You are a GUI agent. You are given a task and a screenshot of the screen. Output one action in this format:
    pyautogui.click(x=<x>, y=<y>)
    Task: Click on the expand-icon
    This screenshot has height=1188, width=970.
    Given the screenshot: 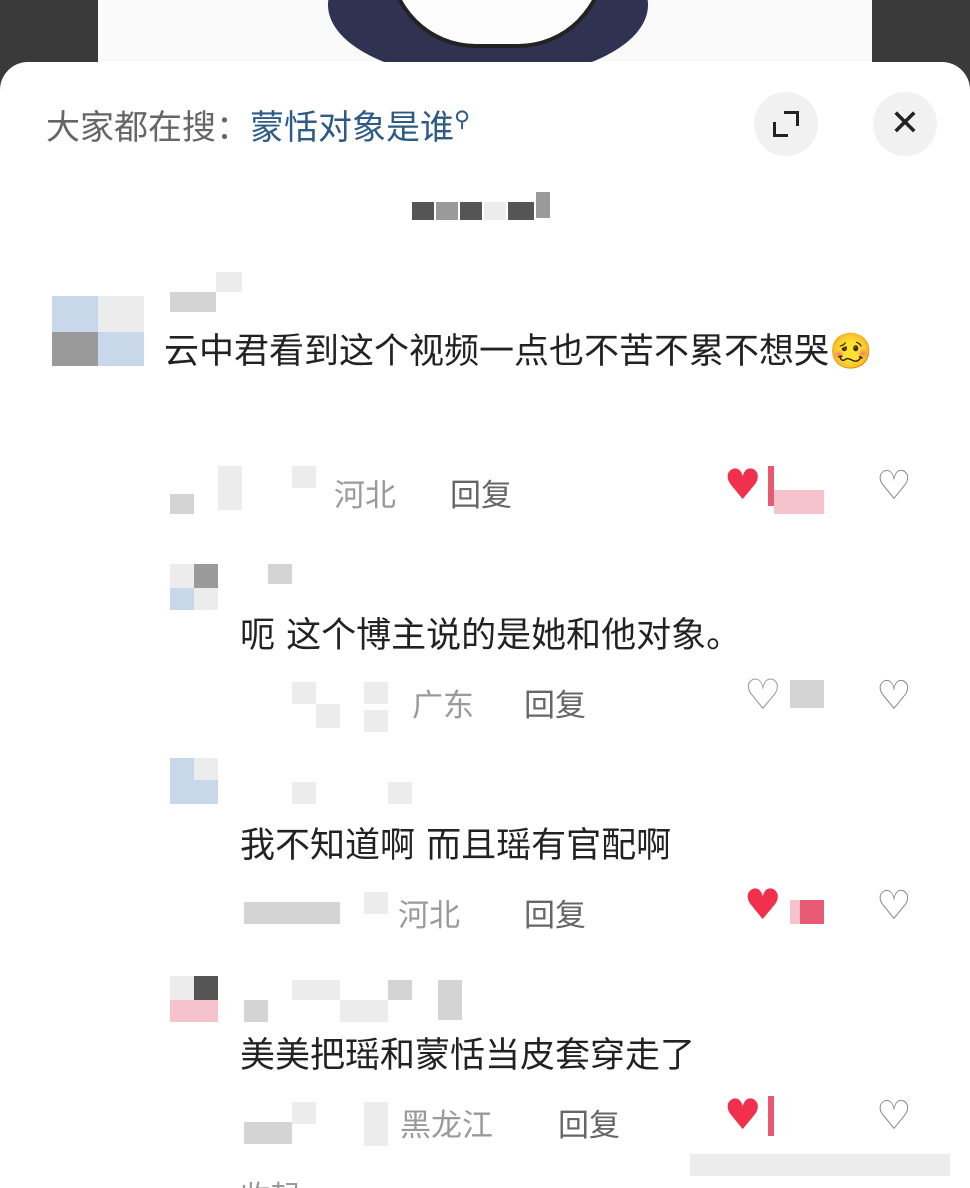 What is the action you would take?
    pyautogui.click(x=786, y=124)
    